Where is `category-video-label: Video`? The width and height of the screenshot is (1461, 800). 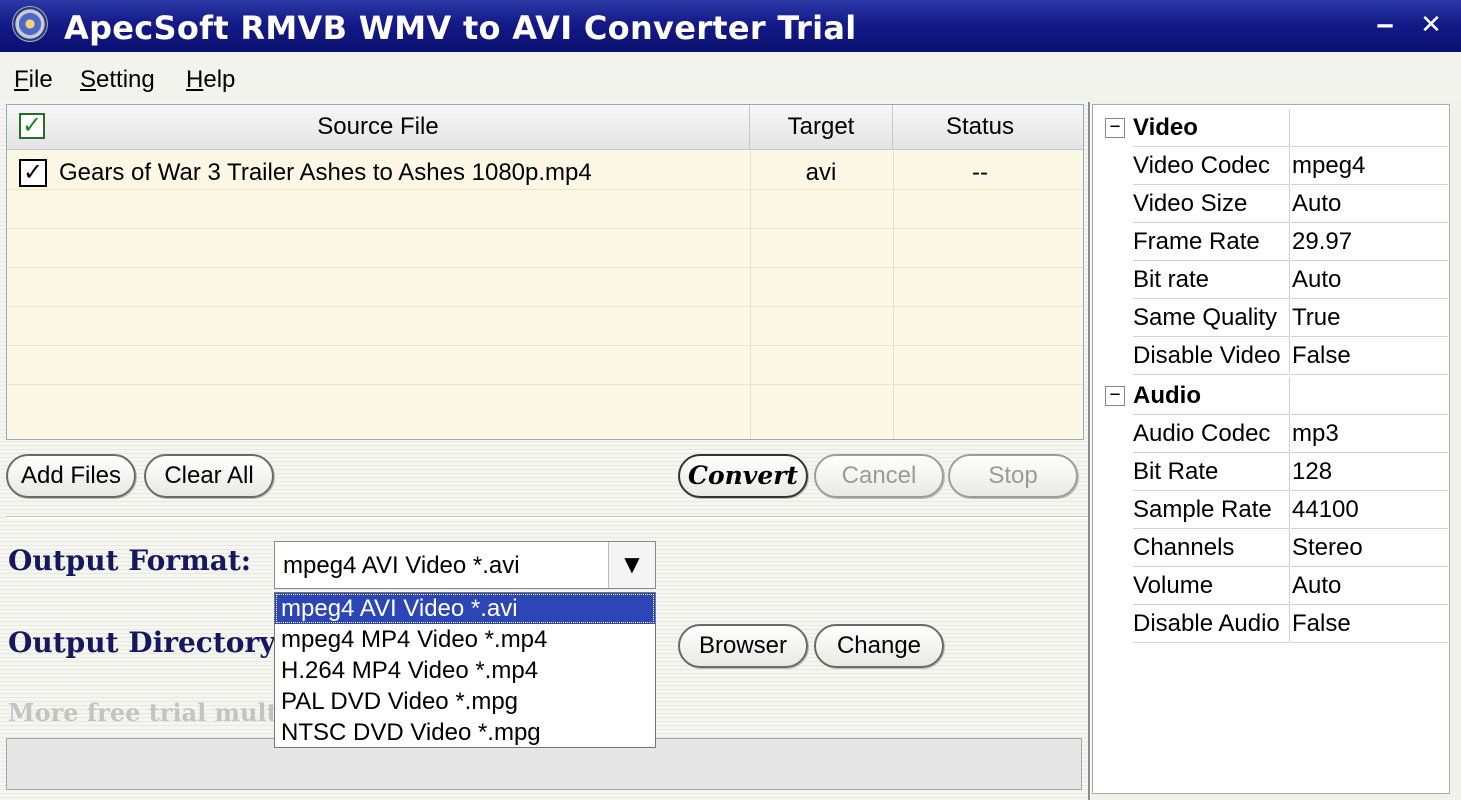
category-video-label: Video is located at coordinates (1211, 128).